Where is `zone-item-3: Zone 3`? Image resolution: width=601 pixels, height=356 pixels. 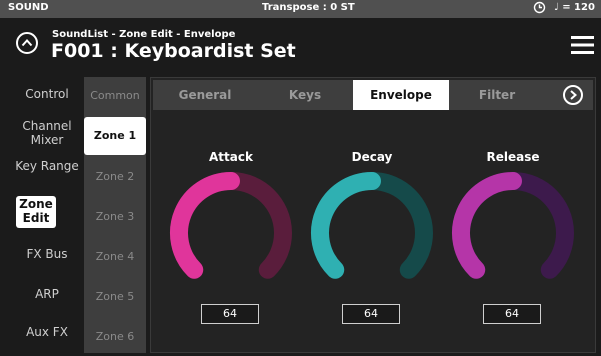
zone-item-3: Zone 3 is located at coordinates (115, 216).